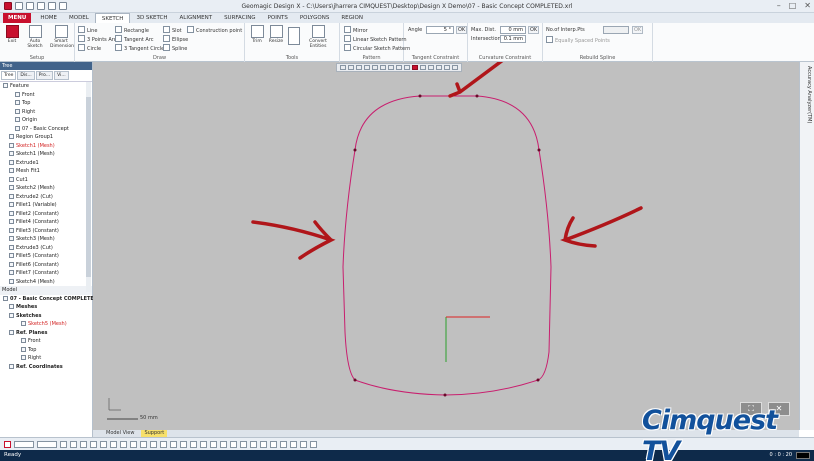 The width and height of the screenshot is (814, 461). I want to click on tree-item: Extrude2 (Cut), so click(46, 197).